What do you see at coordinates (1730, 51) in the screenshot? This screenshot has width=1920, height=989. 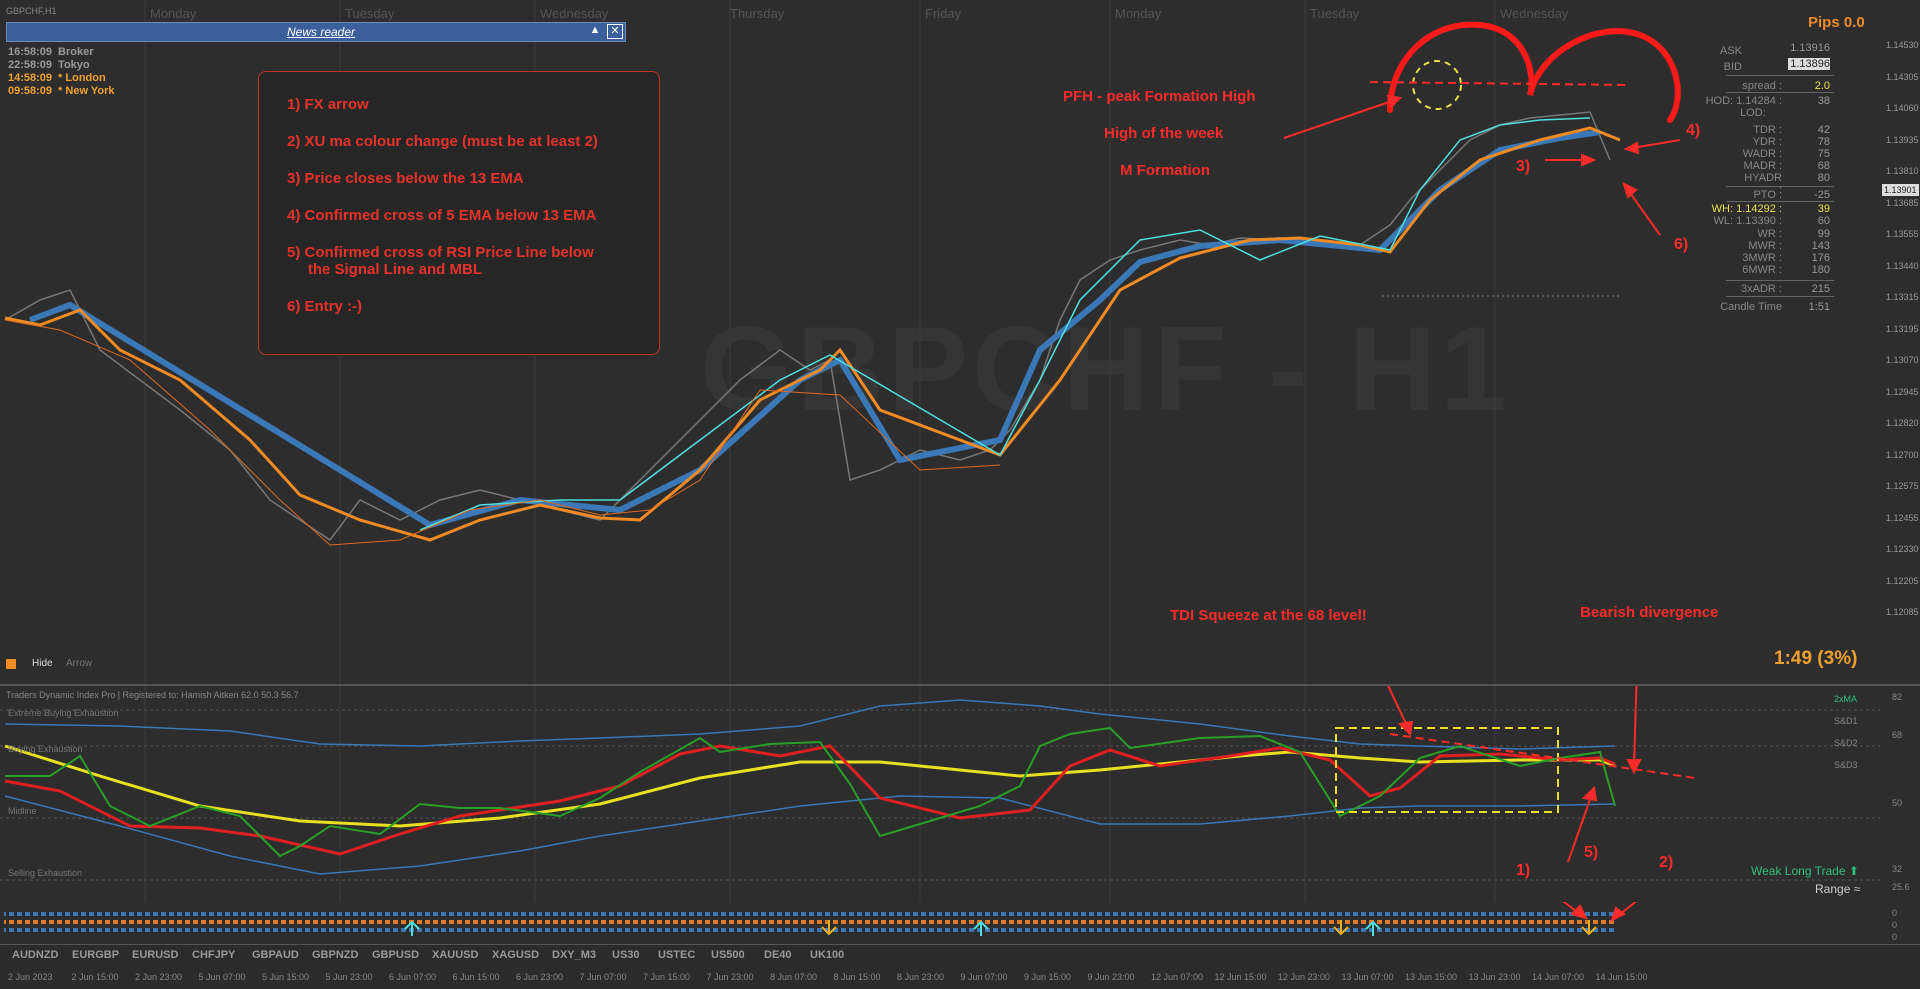 I see `ask-label: ASK` at bounding box center [1730, 51].